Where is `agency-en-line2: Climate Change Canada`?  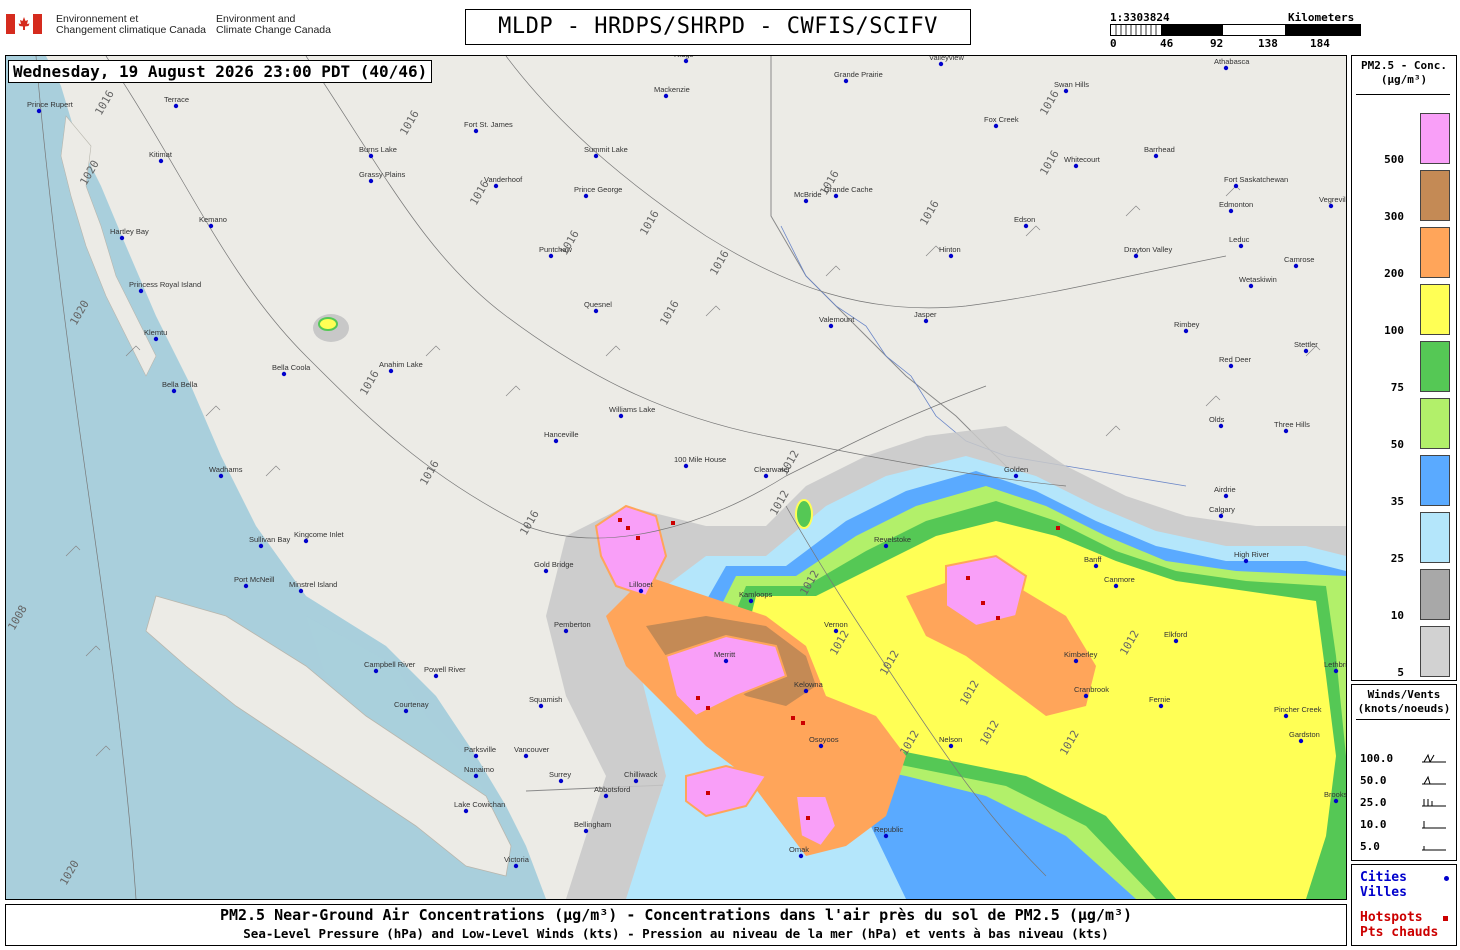 agency-en-line2: Climate Change Canada is located at coordinates (273, 30).